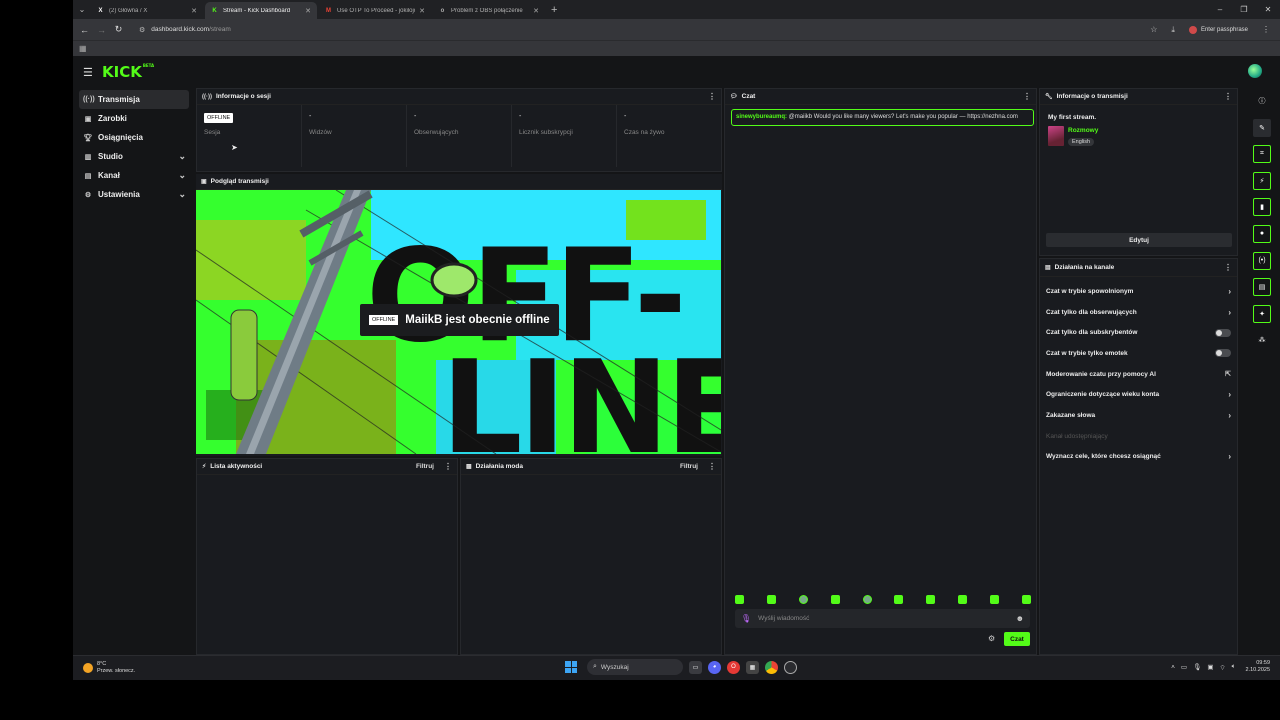 This screenshot has height=720, width=1280. I want to click on apps-grid-icon: ▦, so click(83, 48).